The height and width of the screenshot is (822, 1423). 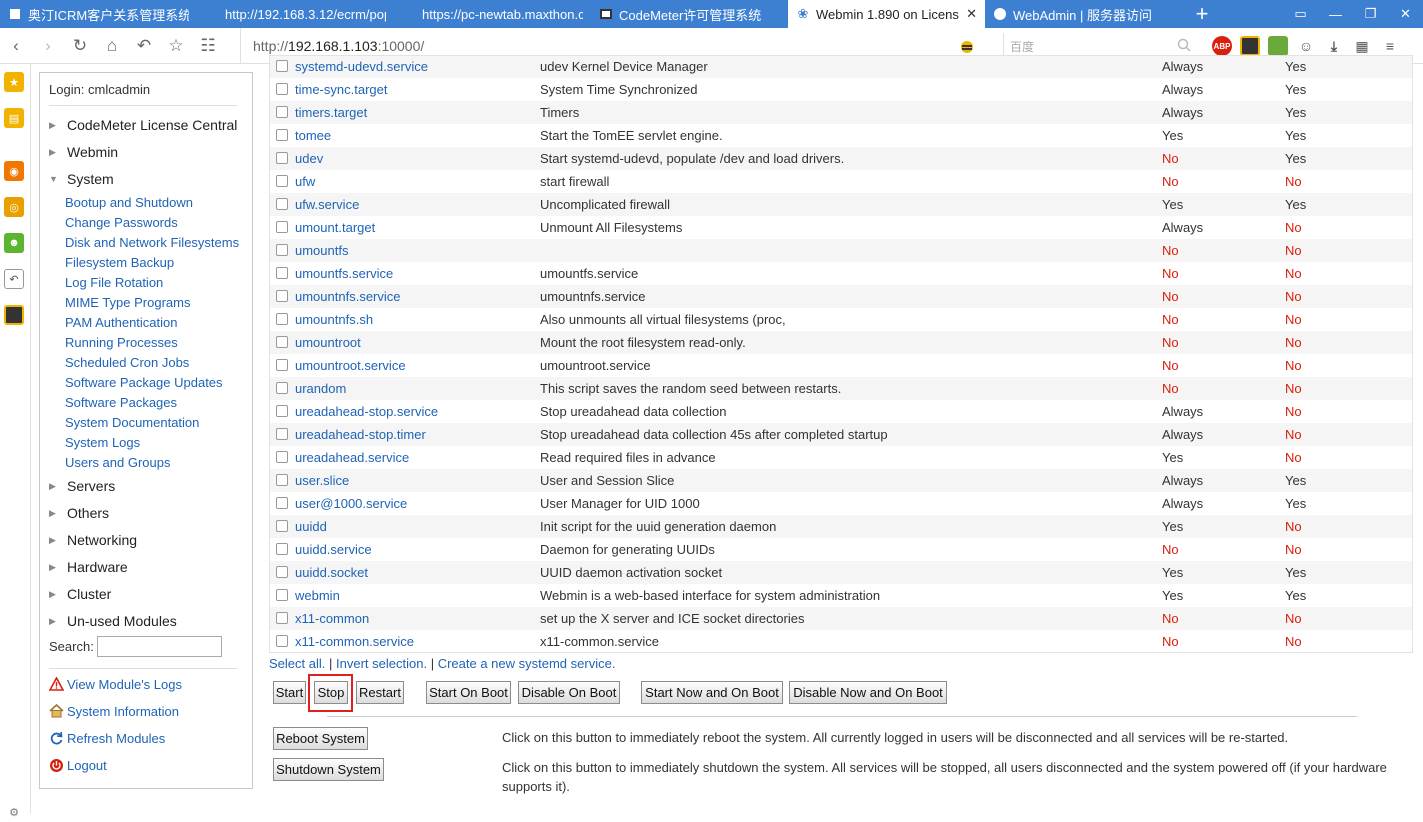 What do you see at coordinates (327, 204) in the screenshot?
I see `service-name-link: ufw.service` at bounding box center [327, 204].